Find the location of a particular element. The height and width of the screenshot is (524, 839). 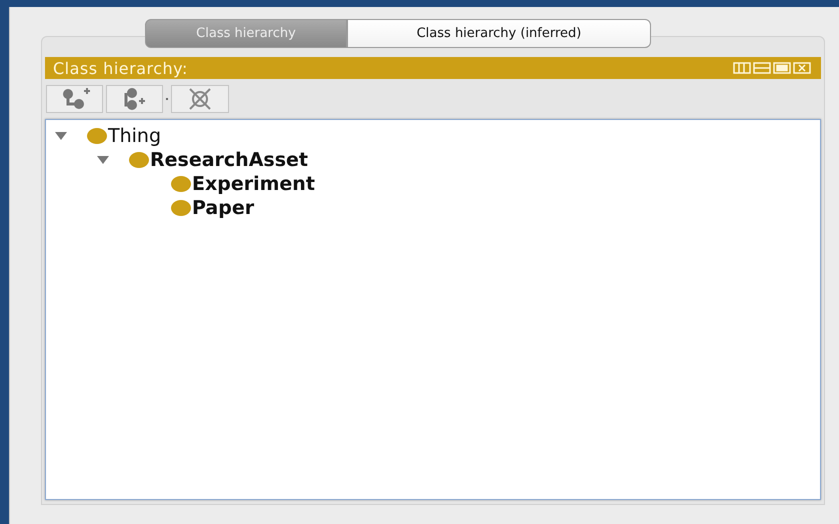

class-label: Thing is located at coordinates (135, 136).